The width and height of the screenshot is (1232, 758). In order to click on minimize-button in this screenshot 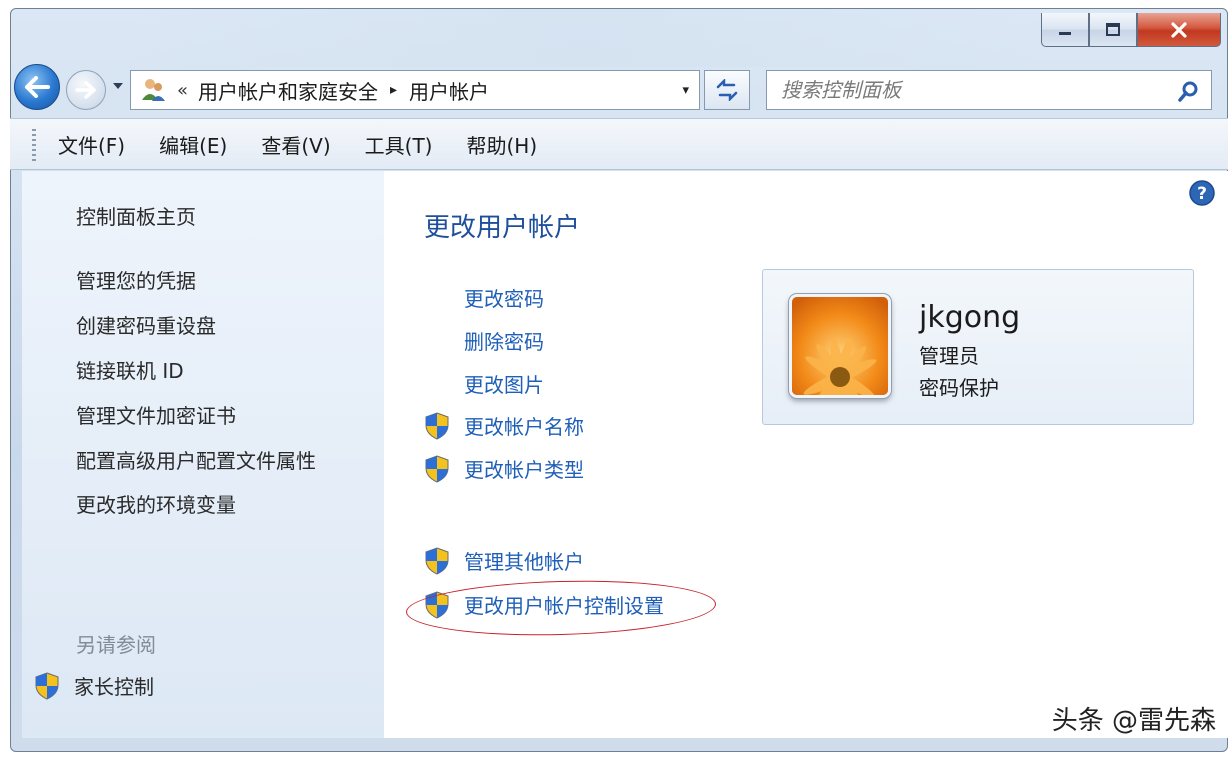, I will do `click(1065, 30)`.